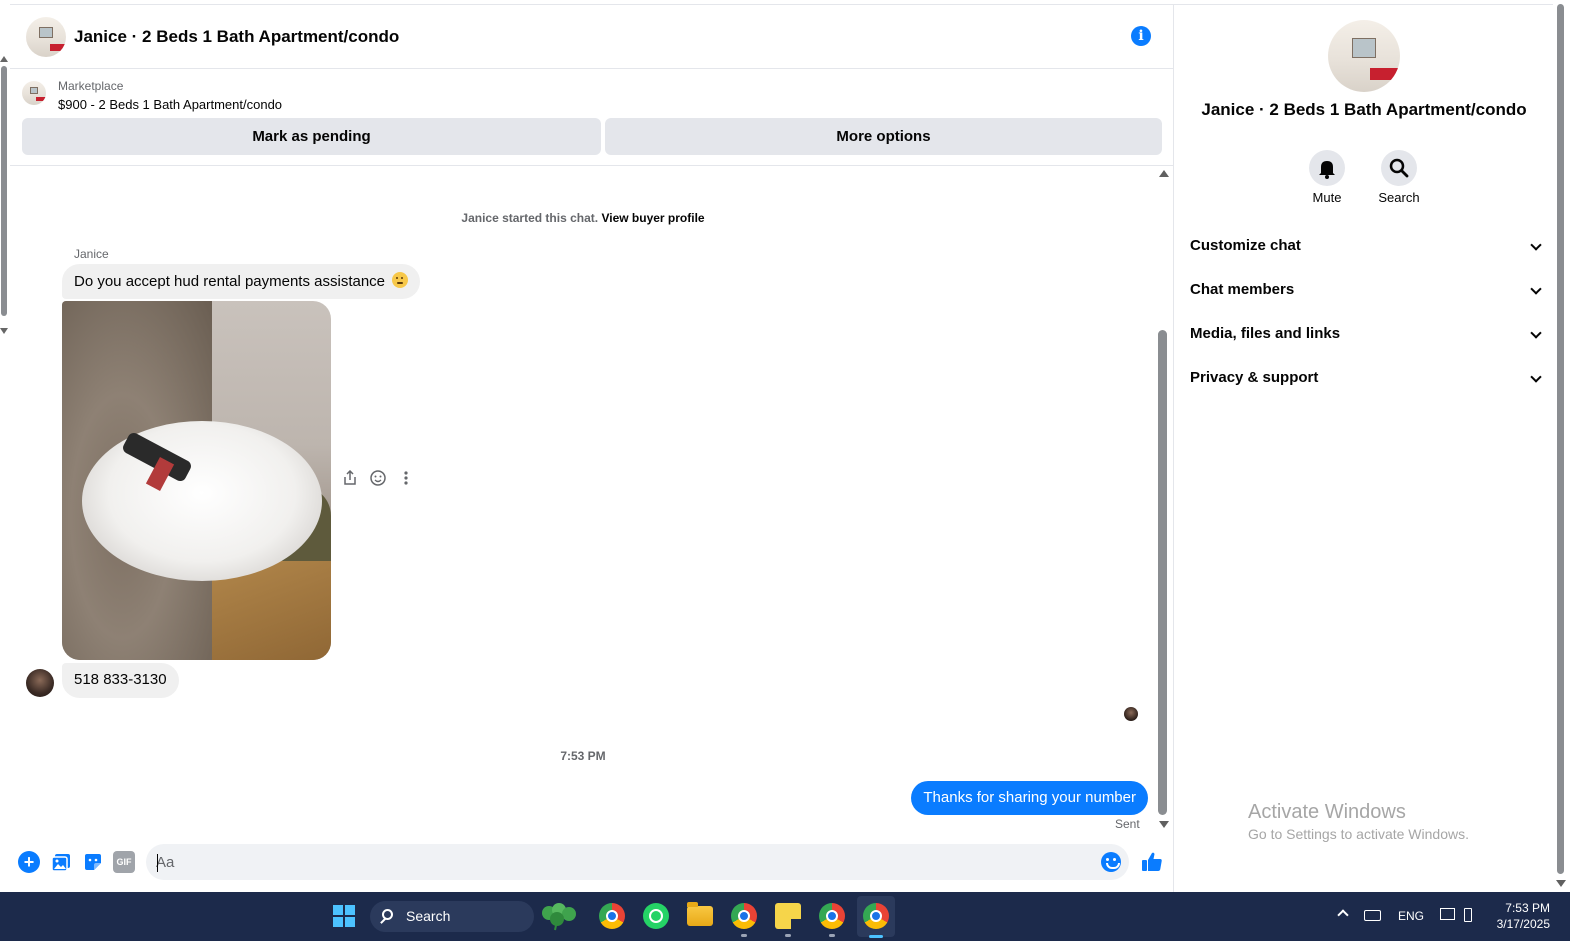 This screenshot has height=941, width=1570. Describe the element at coordinates (530, 218) in the screenshot. I see `chat-started-text: Janice started this chat.` at that location.